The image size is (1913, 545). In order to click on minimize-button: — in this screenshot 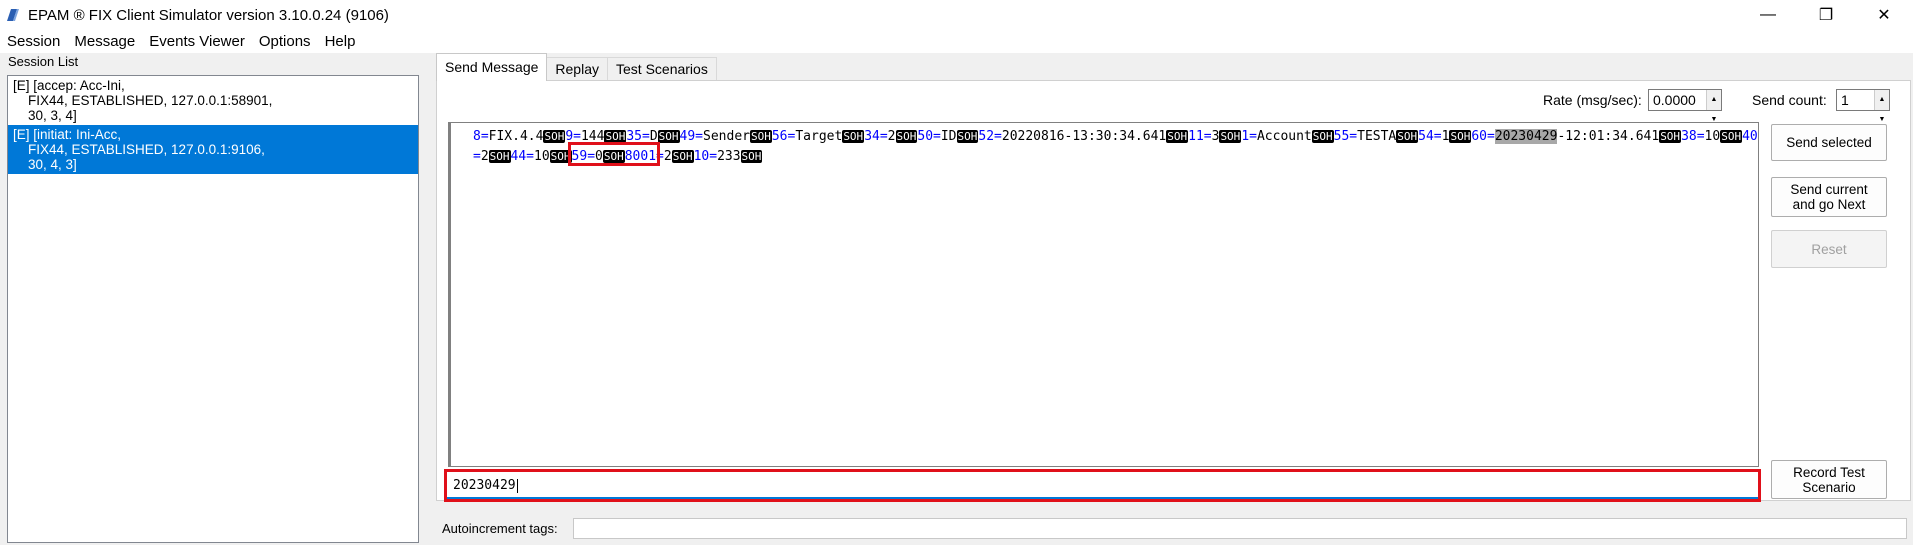, I will do `click(1768, 15)`.